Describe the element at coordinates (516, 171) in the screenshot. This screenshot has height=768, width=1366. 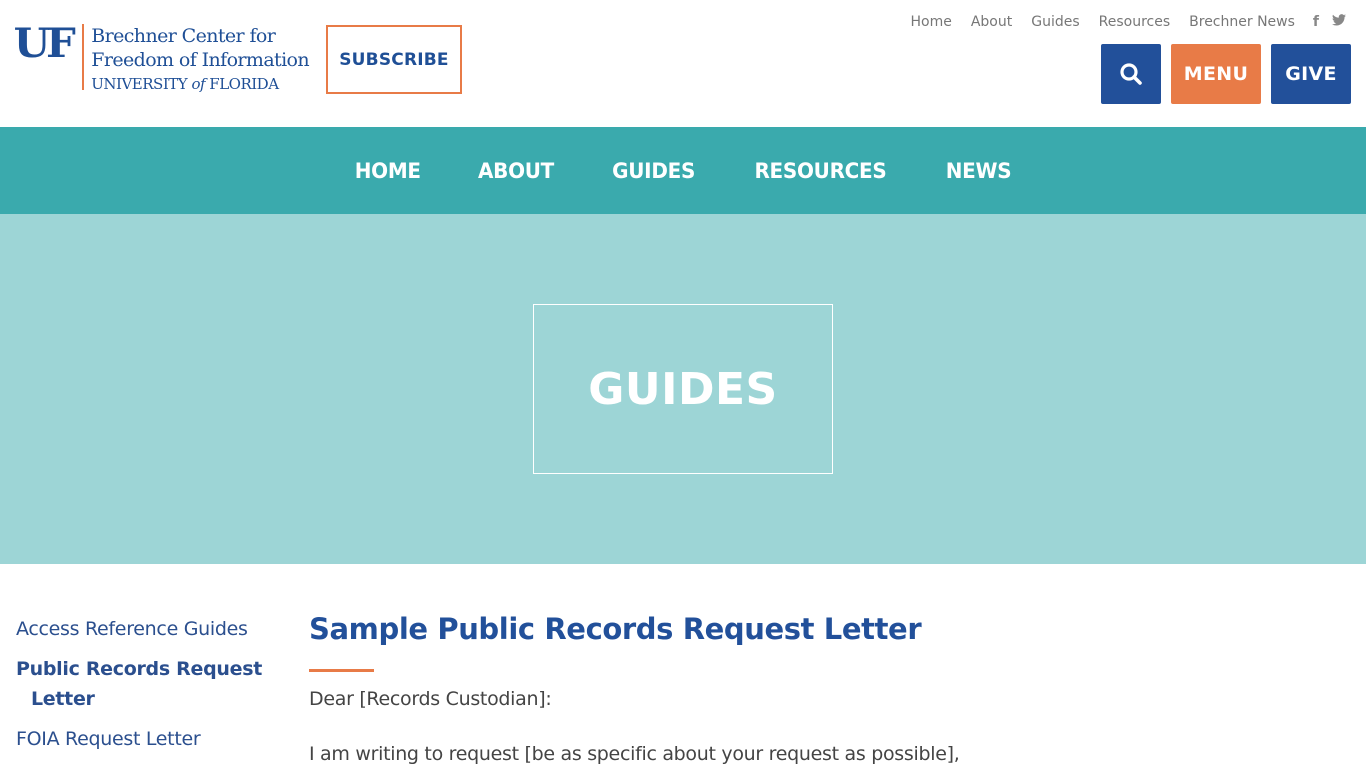
I see `main-nav-about: ABOUT` at that location.